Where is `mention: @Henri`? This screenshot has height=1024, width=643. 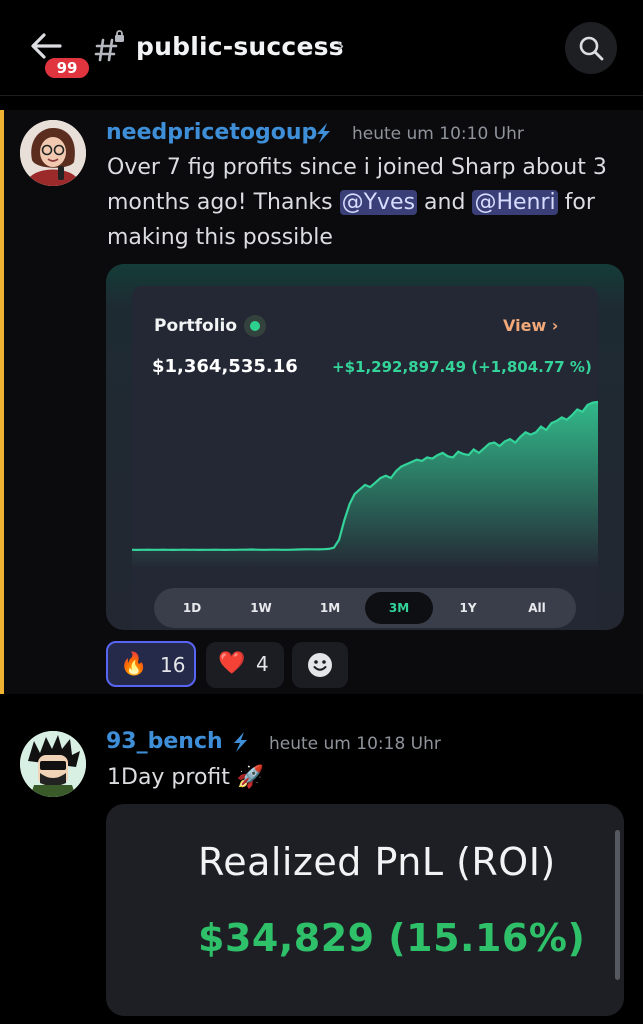
mention: @Henri is located at coordinates (515, 202).